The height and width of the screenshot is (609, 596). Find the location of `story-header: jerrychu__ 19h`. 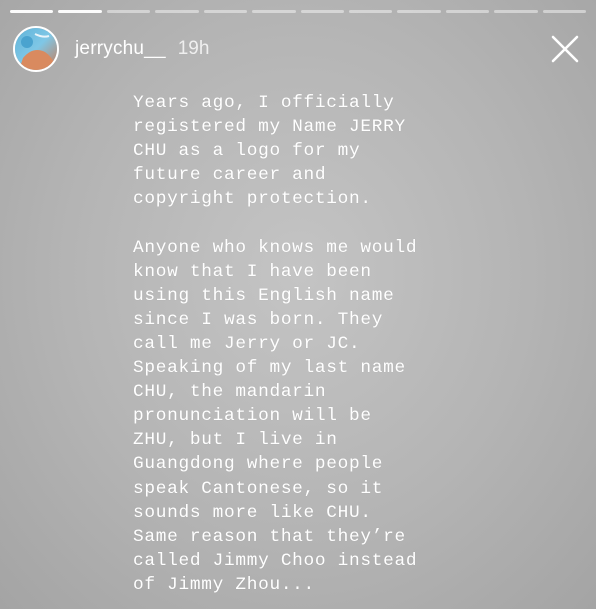

story-header: jerrychu__ 19h is located at coordinates (298, 49).